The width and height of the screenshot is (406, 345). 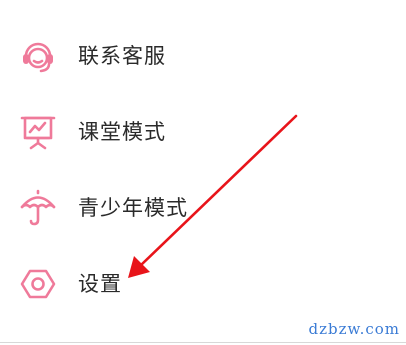 I want to click on menu-item-label: 设置, so click(x=100, y=283).